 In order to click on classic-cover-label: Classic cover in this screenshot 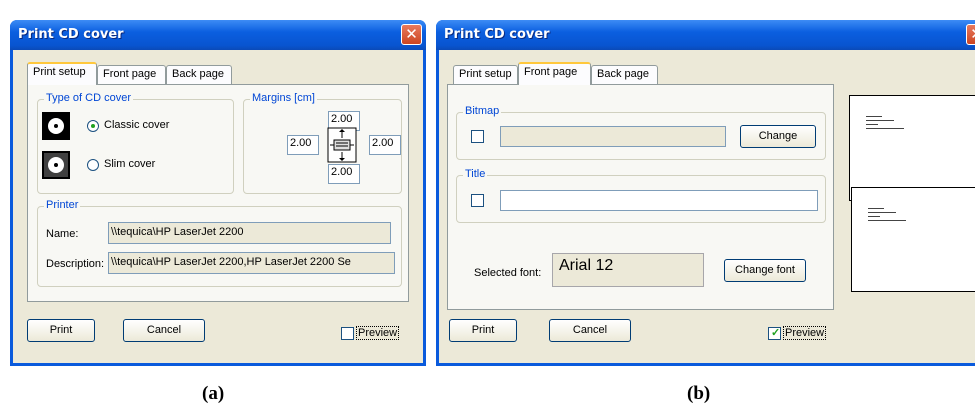, I will do `click(137, 125)`.